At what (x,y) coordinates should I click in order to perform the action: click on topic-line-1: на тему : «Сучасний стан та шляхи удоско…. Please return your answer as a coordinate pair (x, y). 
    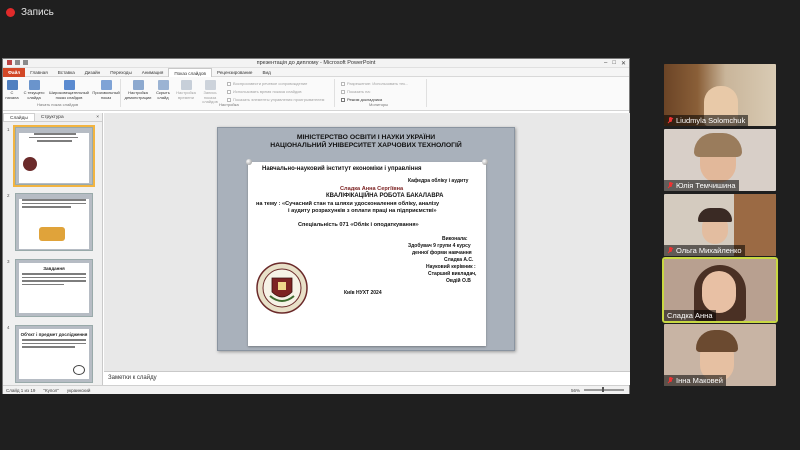
    Looking at the image, I should click on (348, 204).